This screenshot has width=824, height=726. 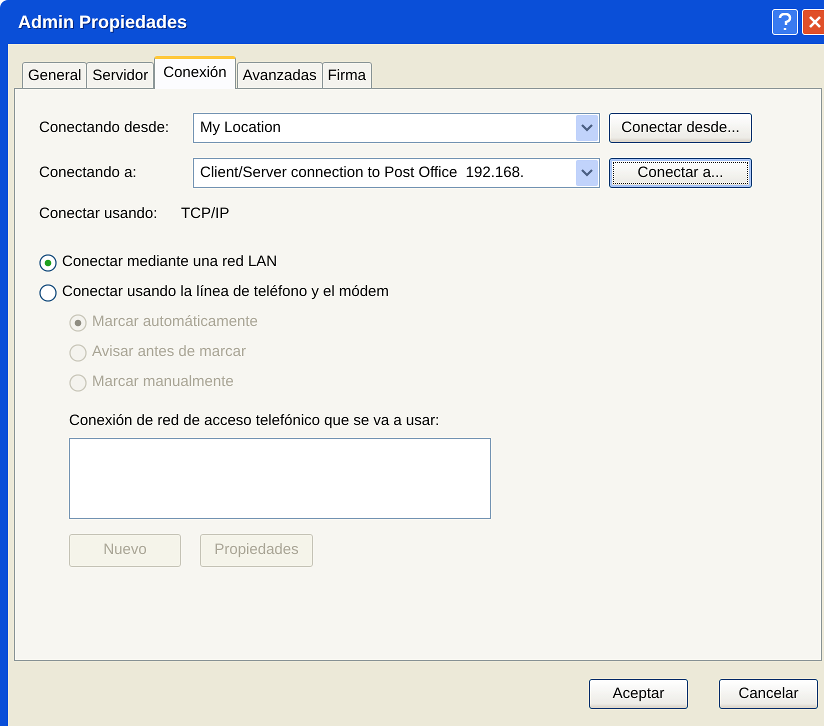 I want to click on tab: Servidor, so click(x=120, y=75).